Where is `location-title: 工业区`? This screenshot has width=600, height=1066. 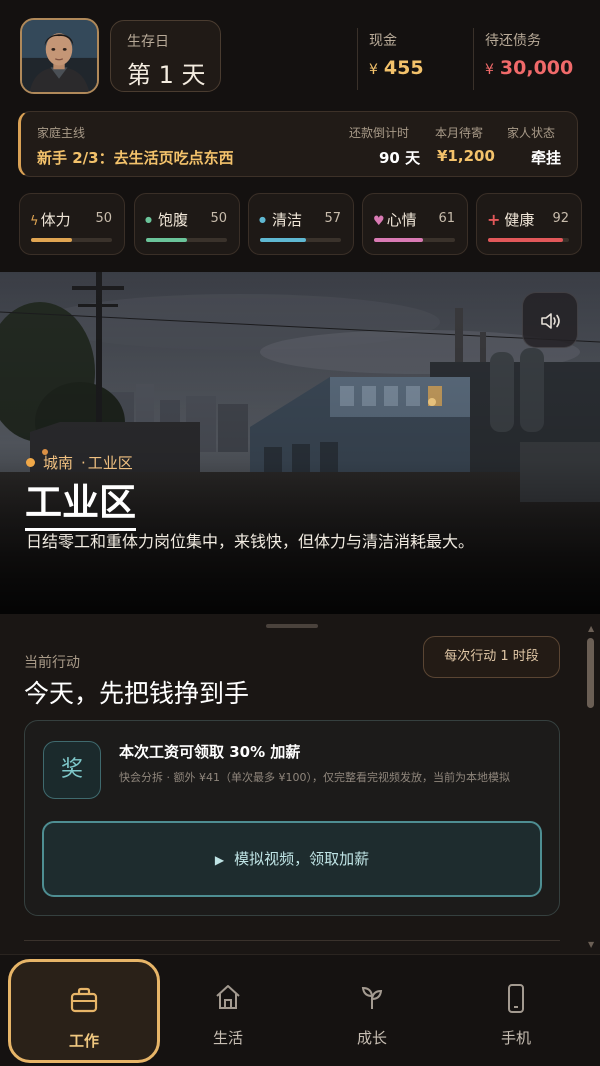 location-title: 工业区 is located at coordinates (80, 501).